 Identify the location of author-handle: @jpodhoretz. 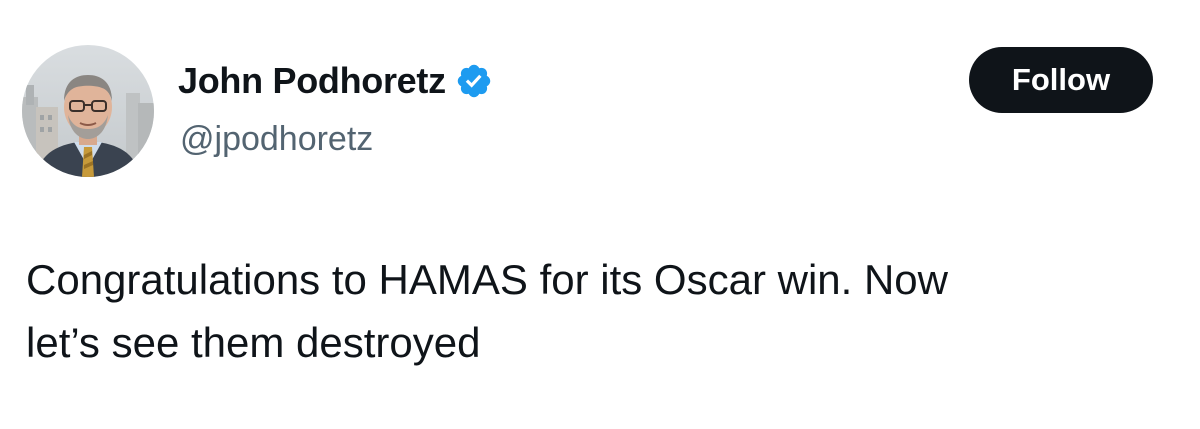
(276, 139).